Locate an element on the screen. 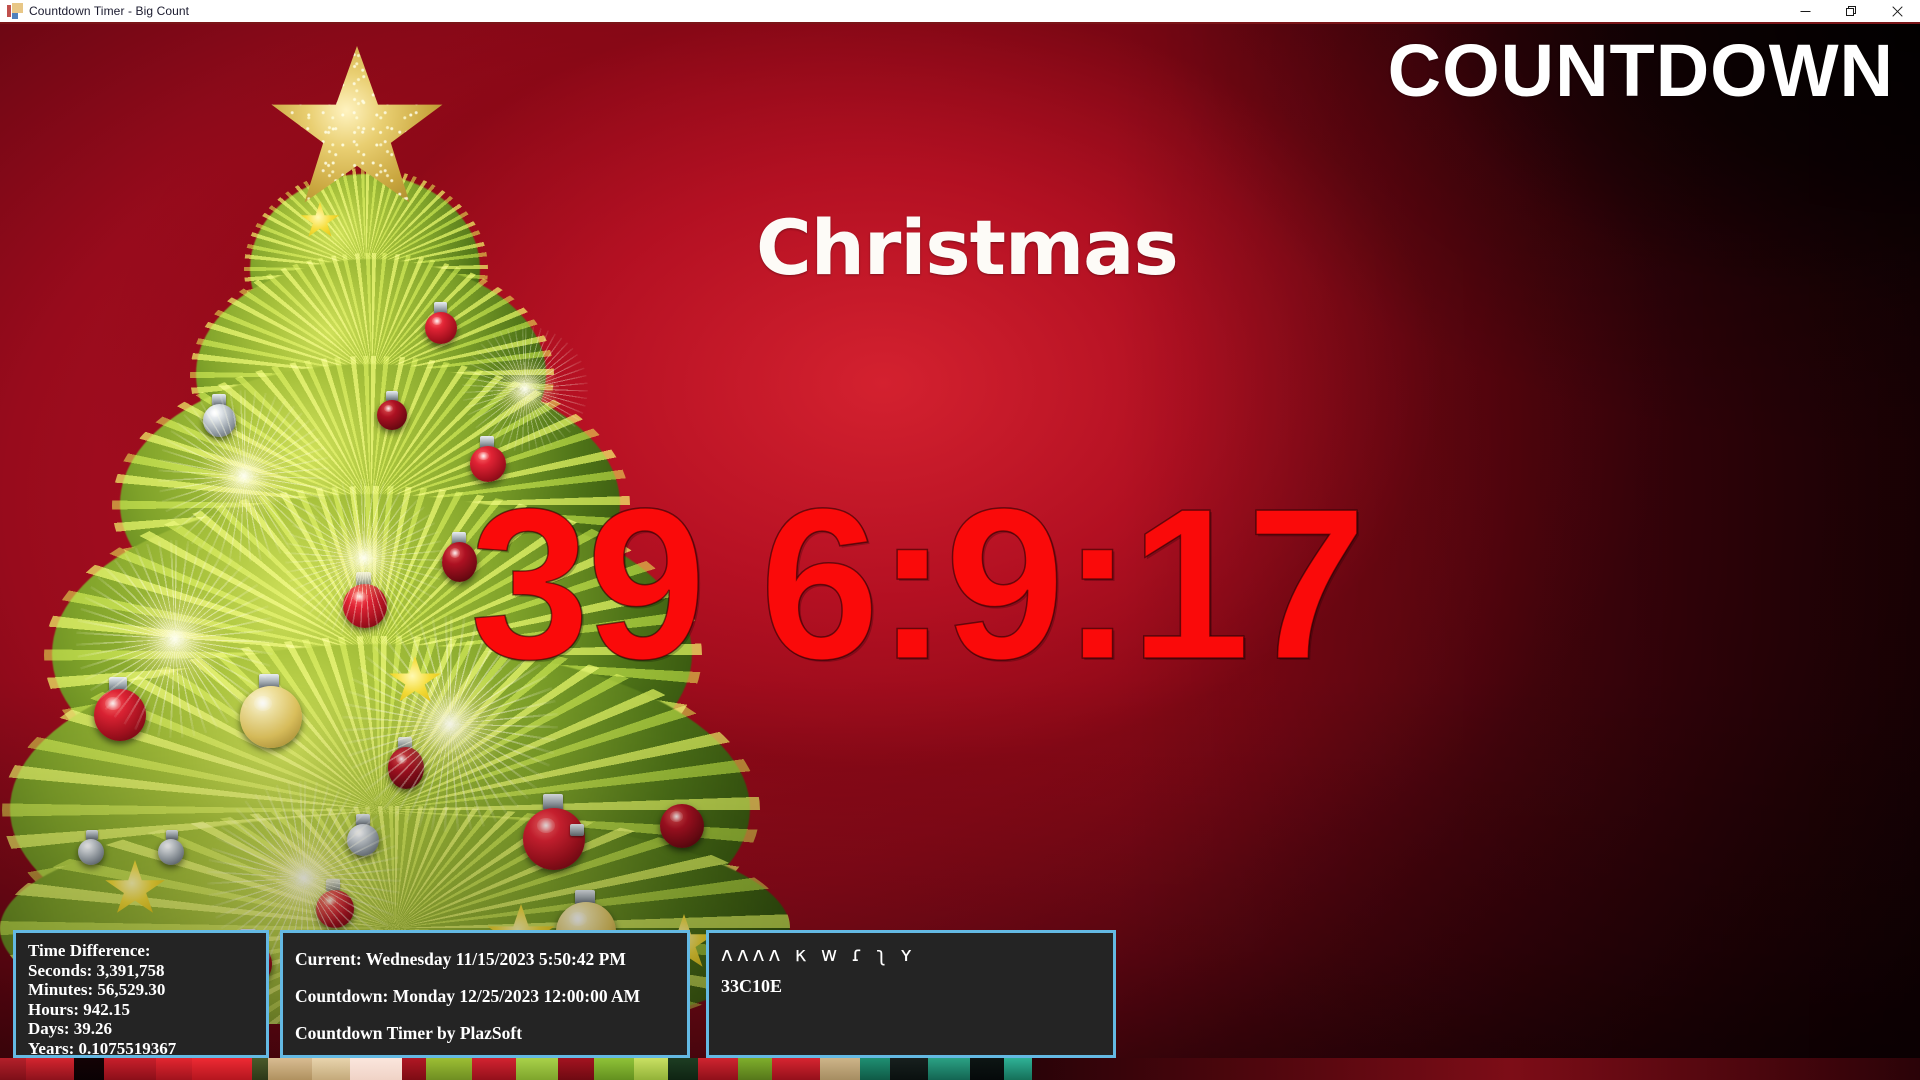  window-controls is located at coordinates (1851, 11).